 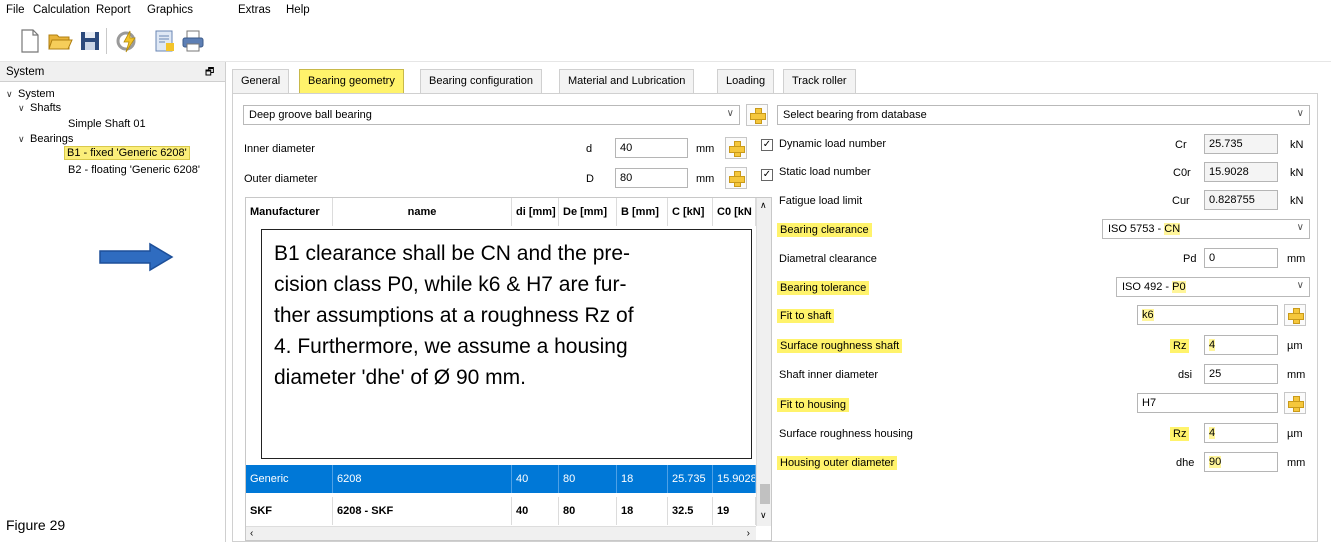 What do you see at coordinates (736, 148) in the screenshot?
I see `add-inner-diameter-button` at bounding box center [736, 148].